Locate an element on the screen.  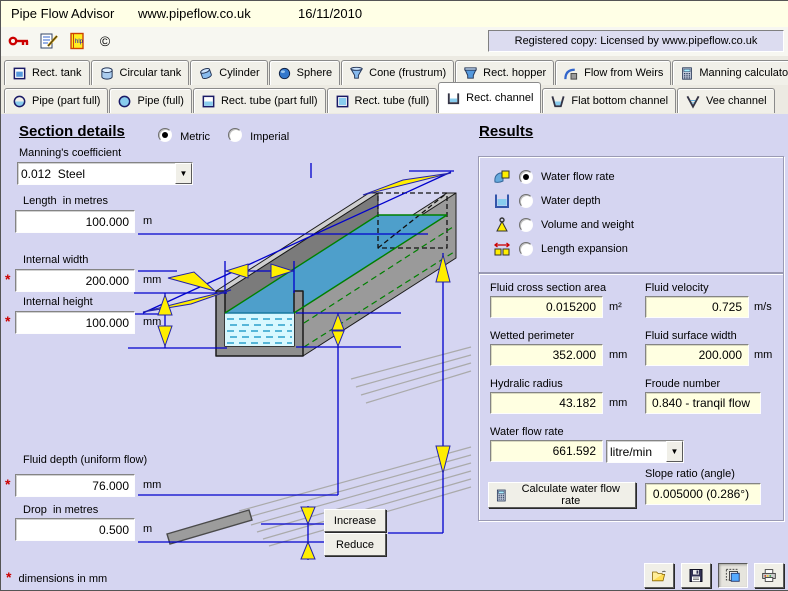
length-unit: m is located at coordinates (148, 221).